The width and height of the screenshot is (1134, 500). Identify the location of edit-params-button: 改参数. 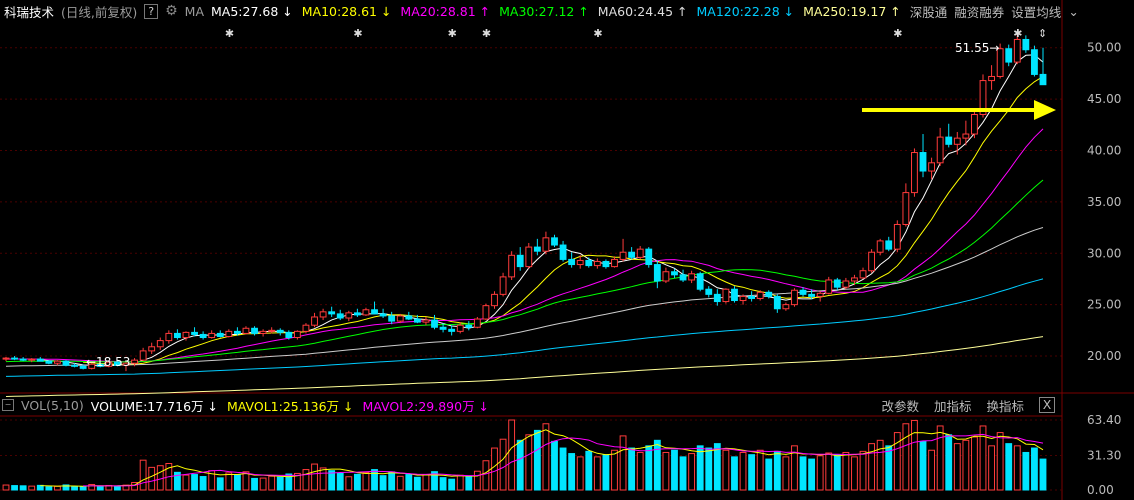
(900, 405).